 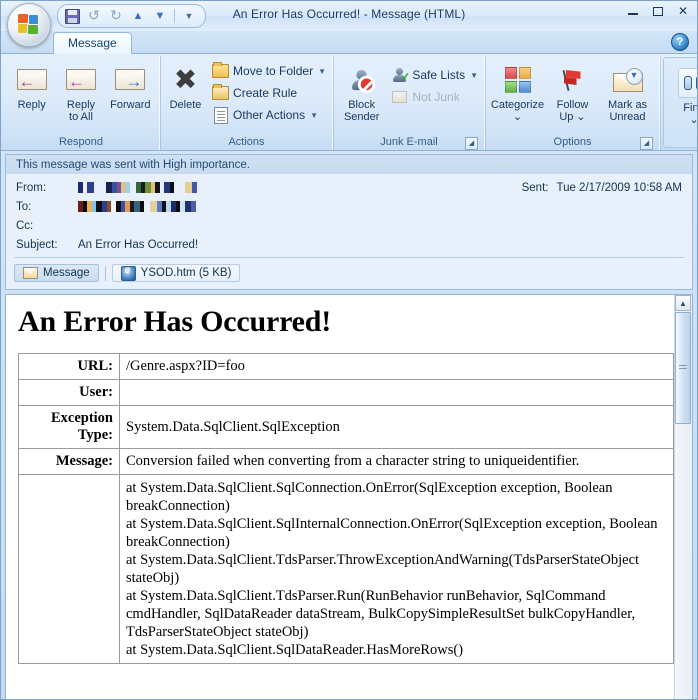 What do you see at coordinates (69, 461) in the screenshot?
I see `row-key: Message:` at bounding box center [69, 461].